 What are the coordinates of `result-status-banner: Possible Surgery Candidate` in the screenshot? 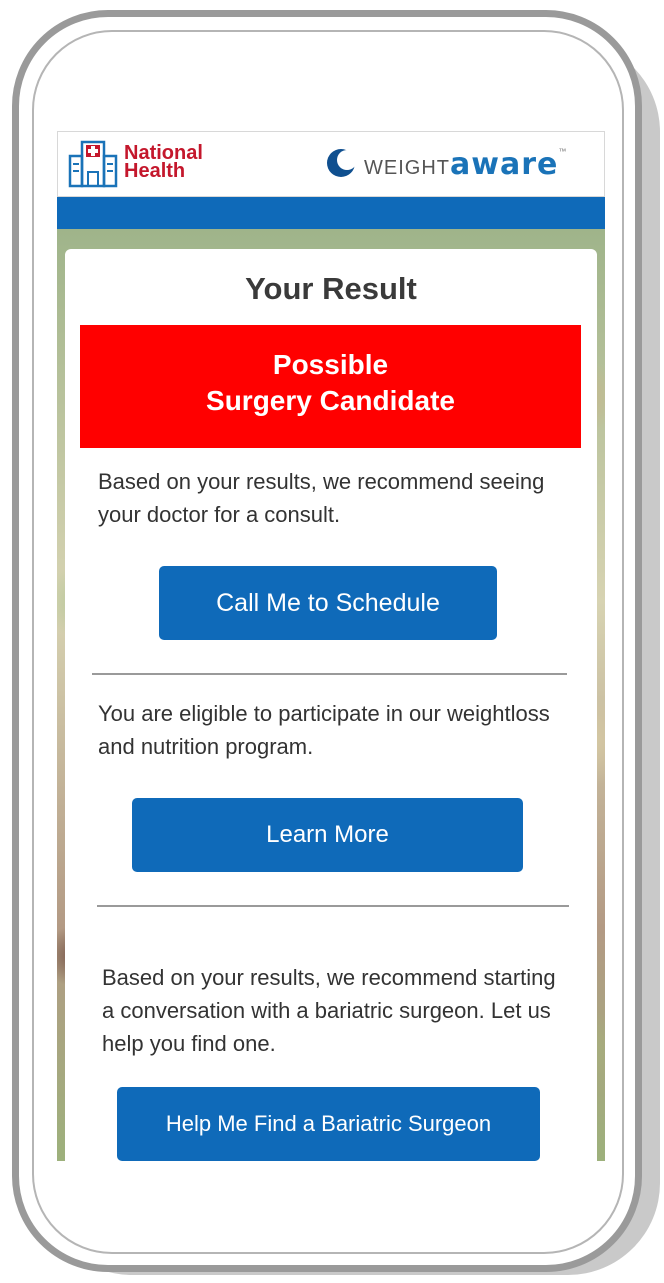 It's located at (330, 386).